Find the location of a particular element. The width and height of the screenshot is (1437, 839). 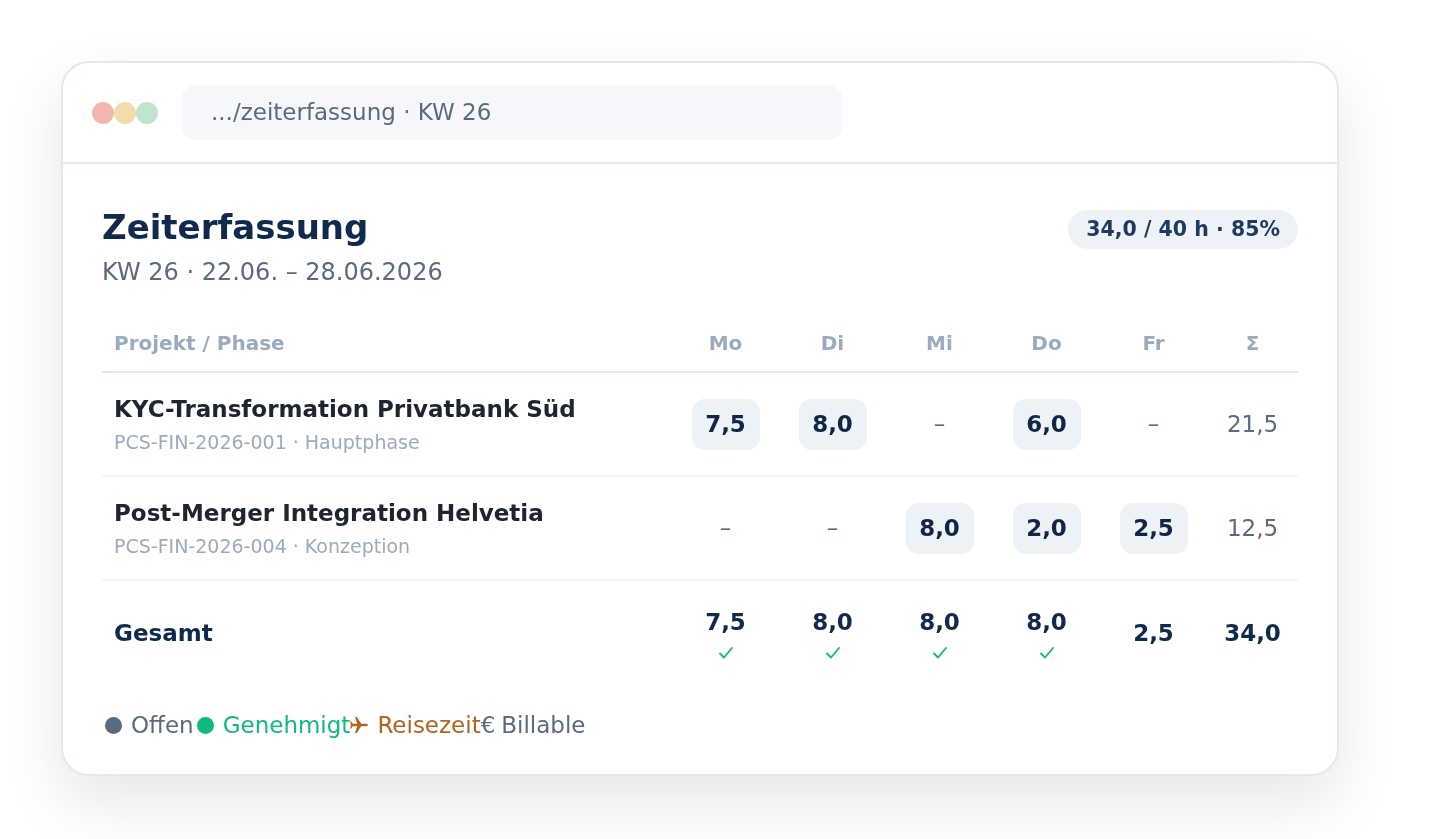

hours-summary-badge: 34,0 / 40 h · 85% is located at coordinates (1183, 229).